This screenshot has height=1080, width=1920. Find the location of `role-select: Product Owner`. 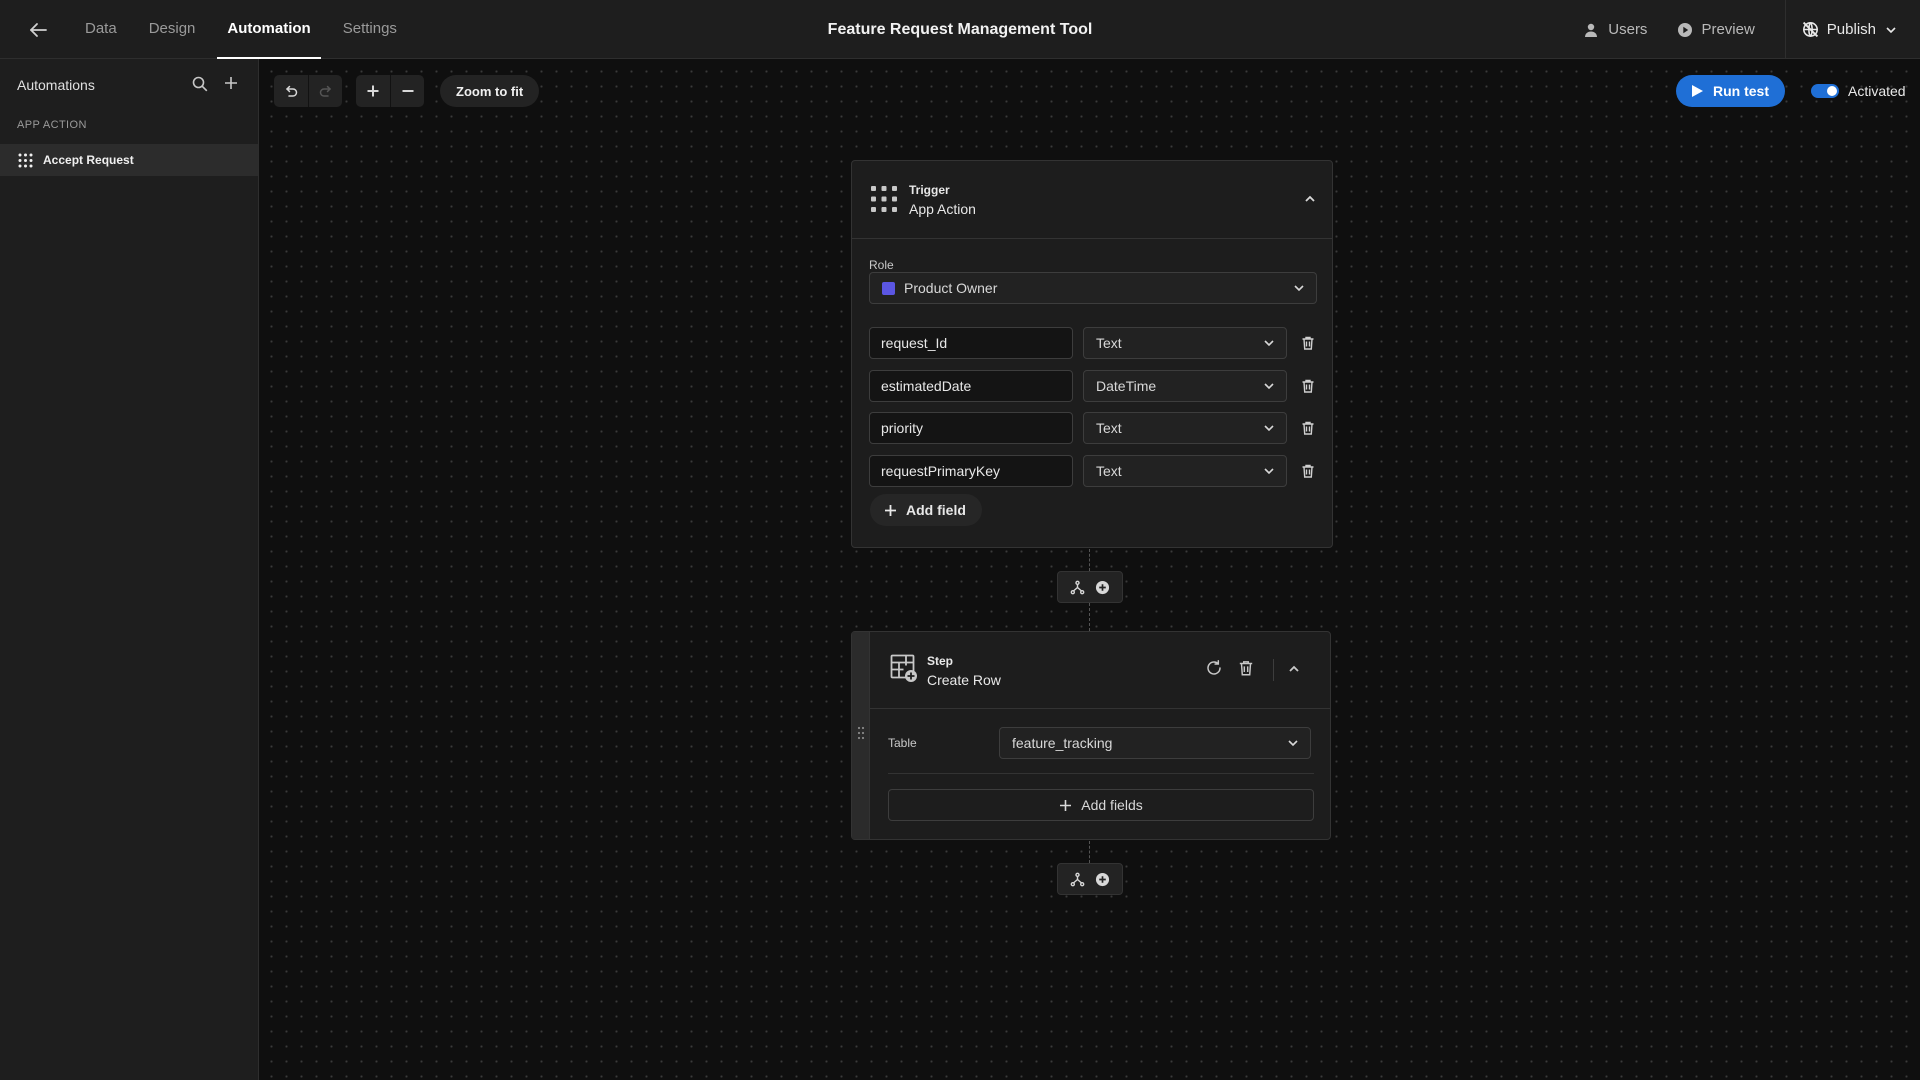

role-select: Product Owner is located at coordinates (1093, 288).